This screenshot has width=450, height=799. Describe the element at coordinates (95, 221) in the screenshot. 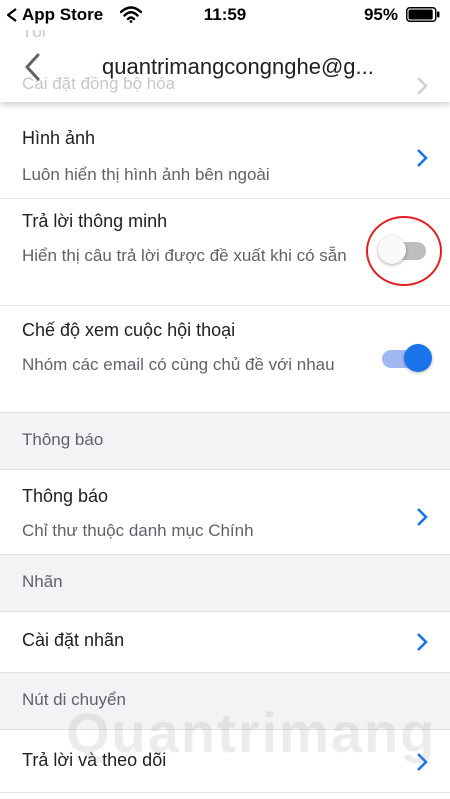

I see `smart-reply-title: Trả lời thông minh` at that location.